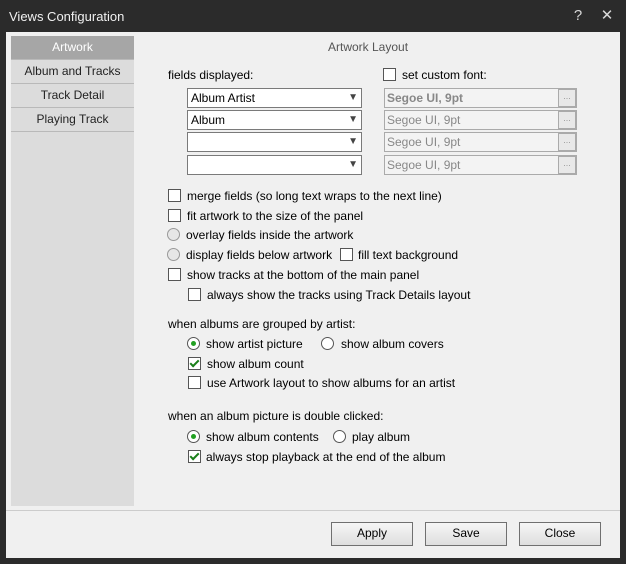 The image size is (626, 564). What do you see at coordinates (274, 165) in the screenshot?
I see `field-select-4: ▼` at bounding box center [274, 165].